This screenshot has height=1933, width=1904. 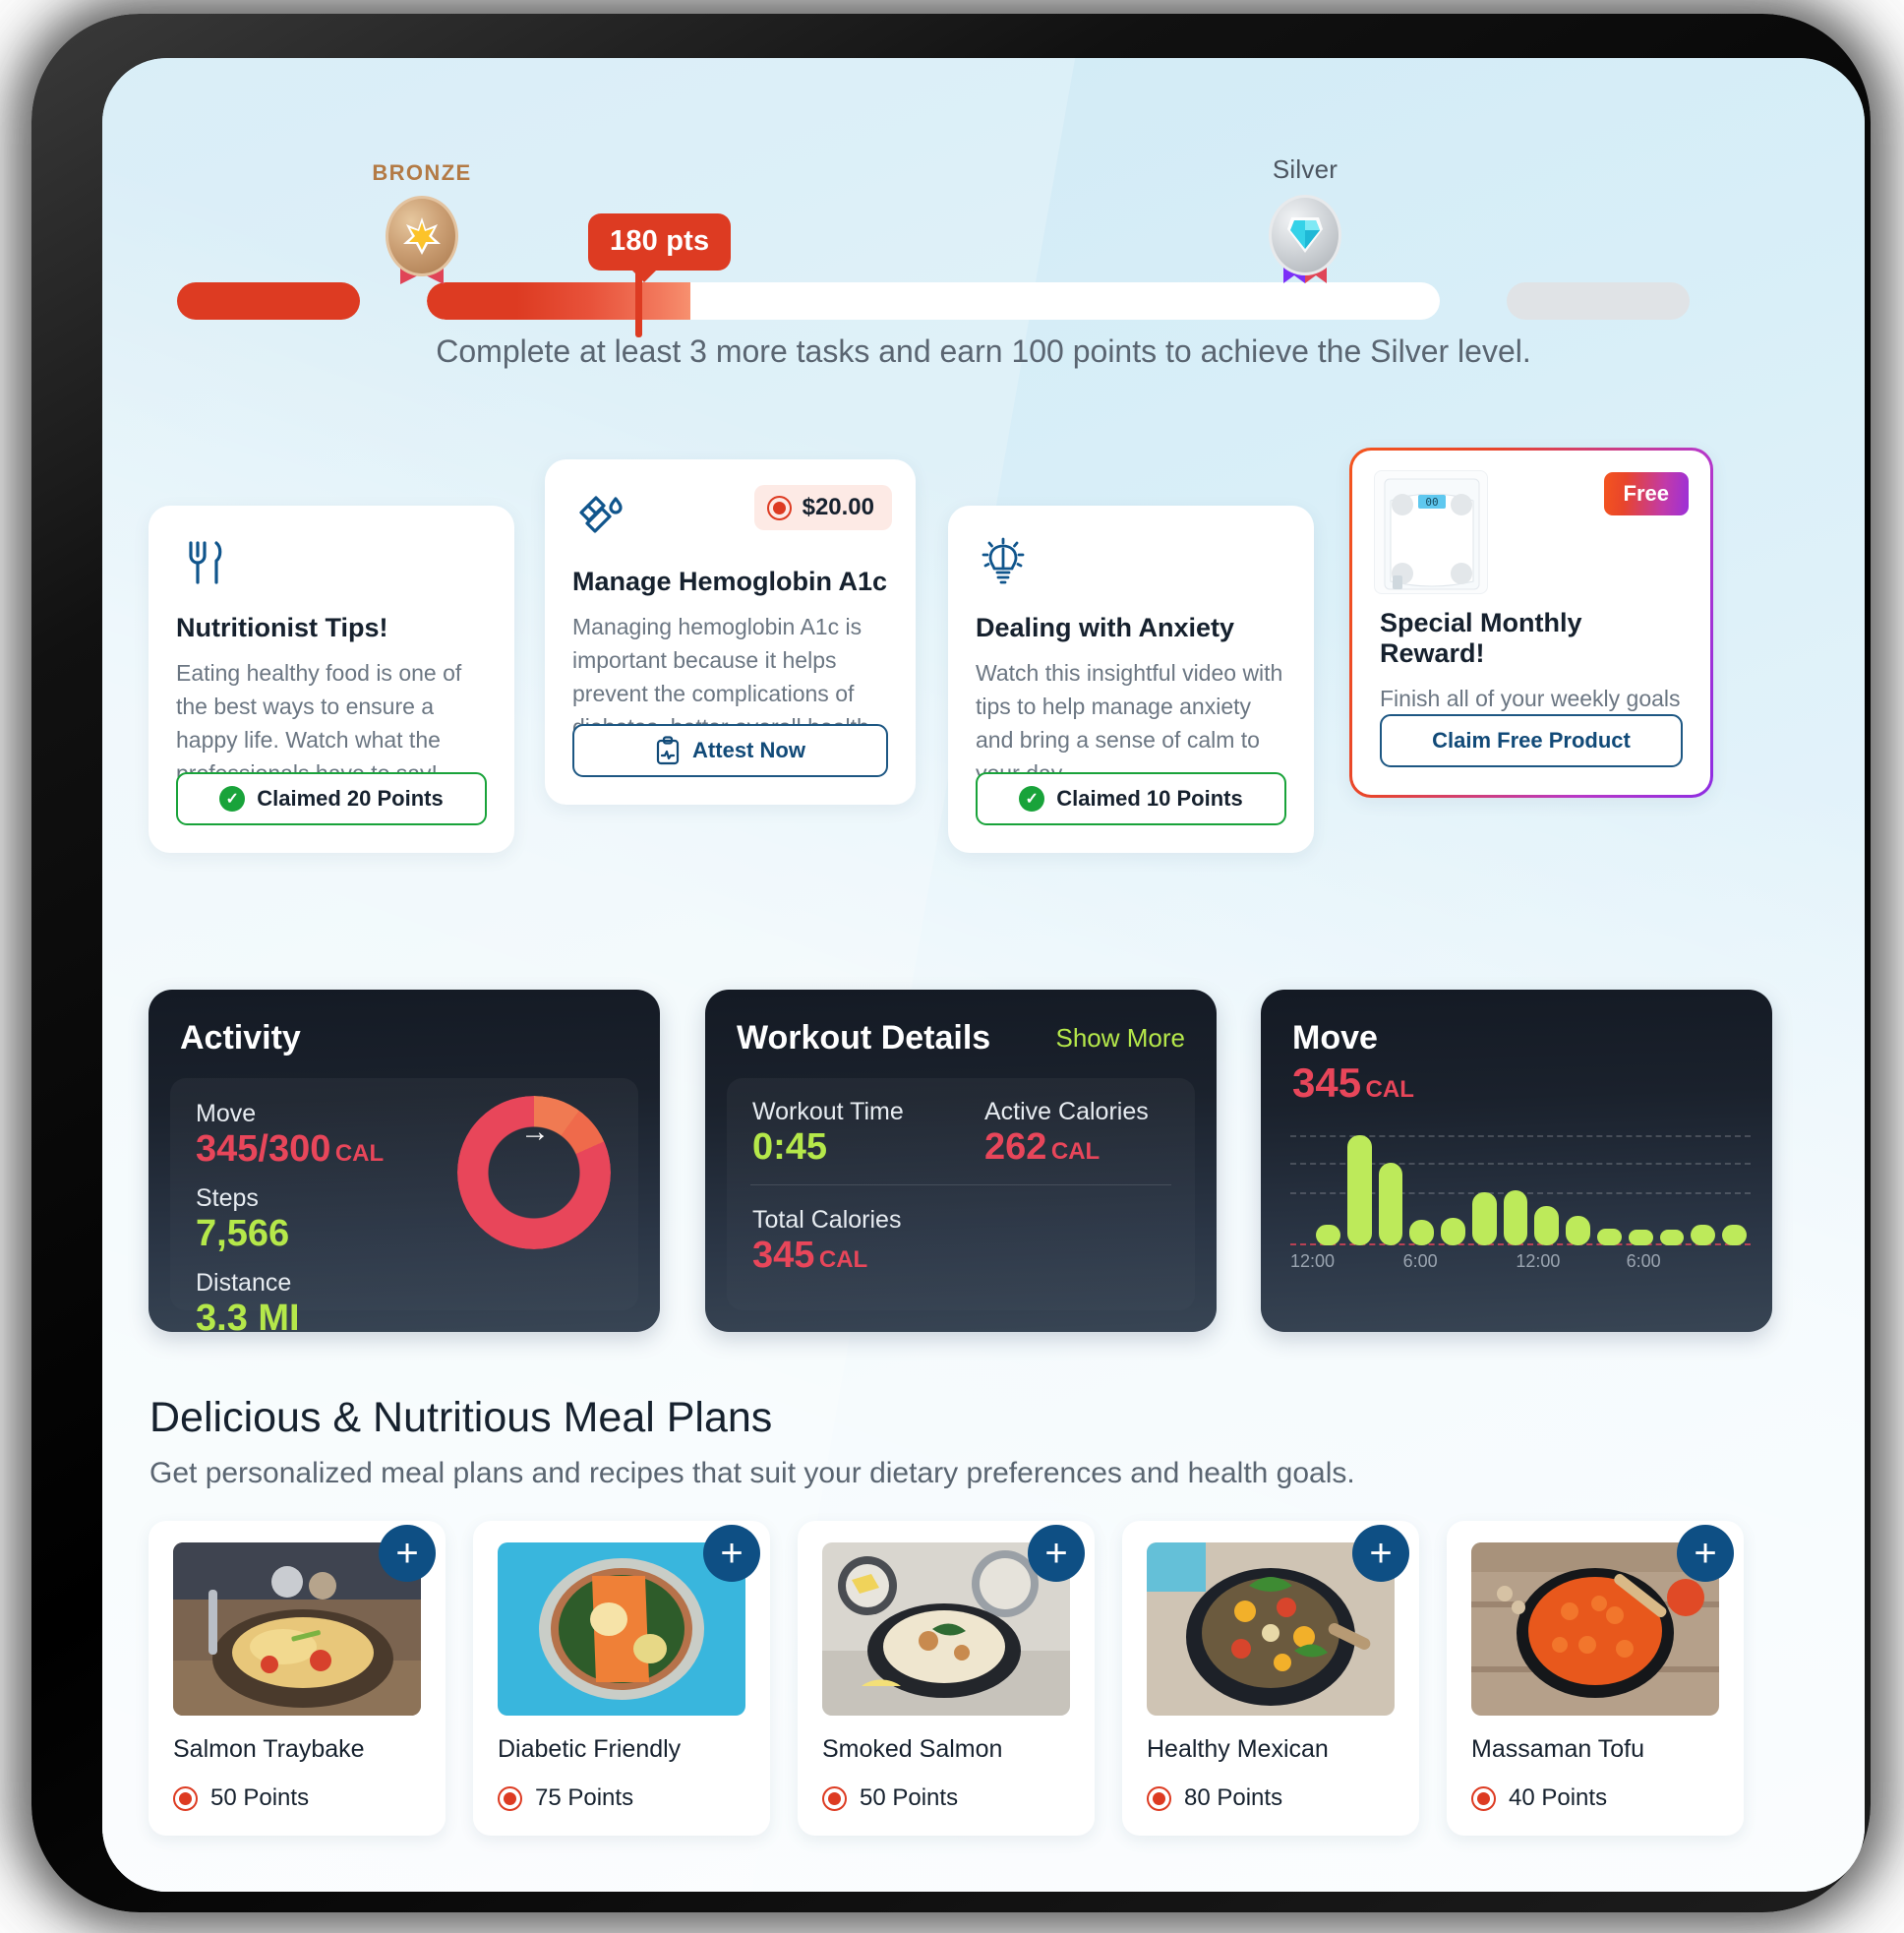 I want to click on bronze-medal-icon, so click(x=422, y=241).